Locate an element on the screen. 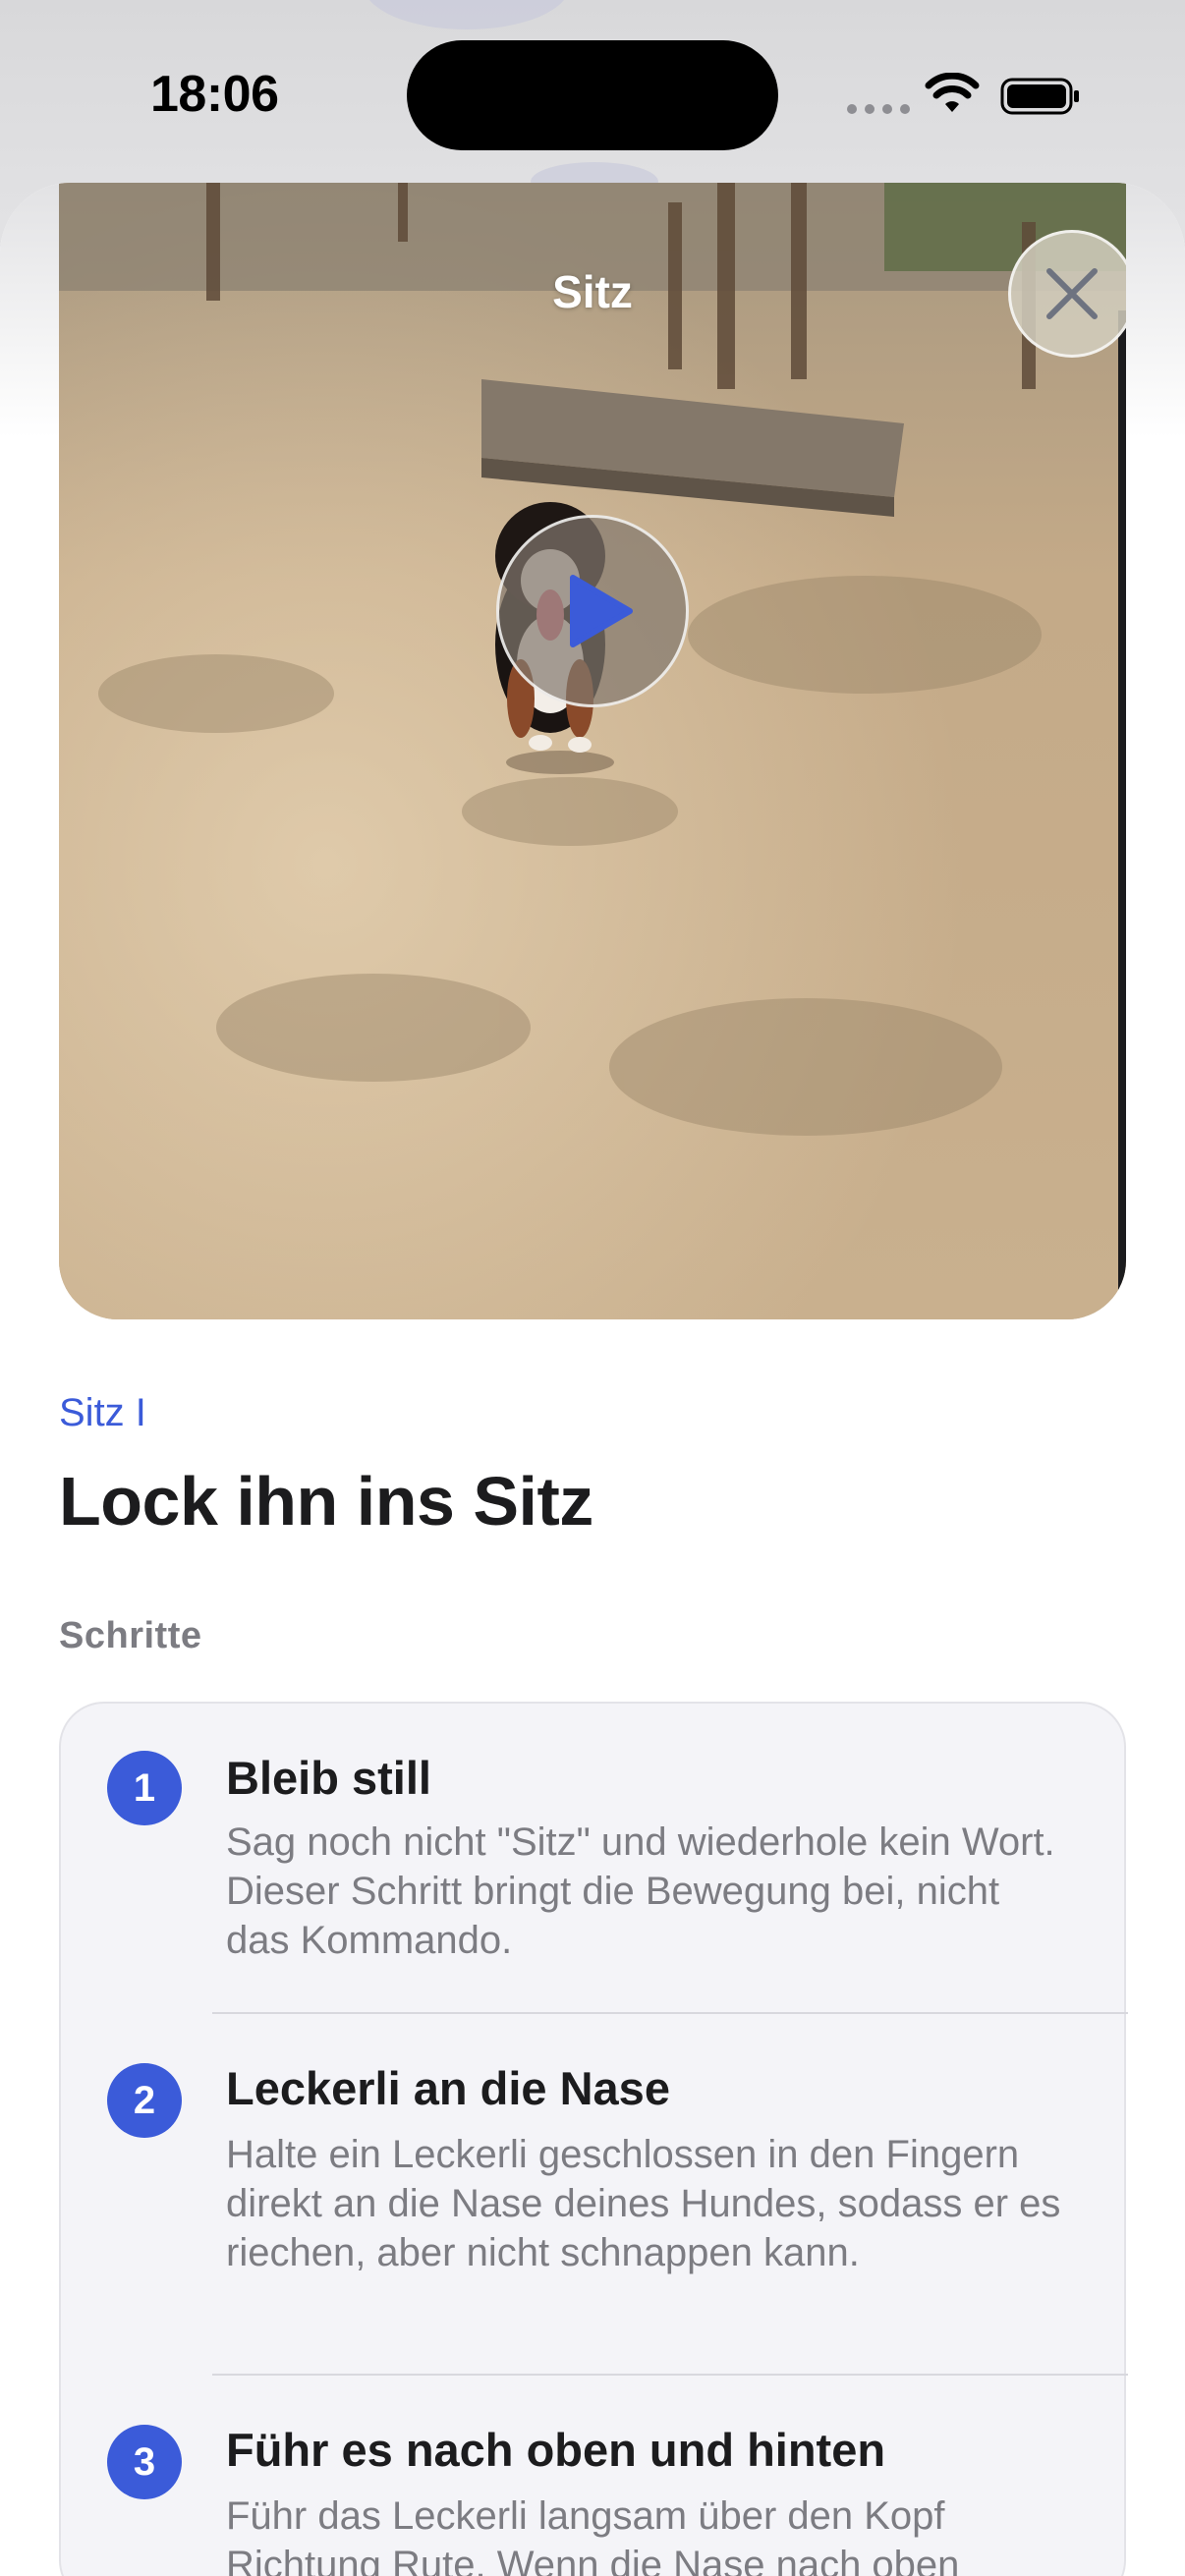  status-bar: 18:06 is located at coordinates (592, 93).